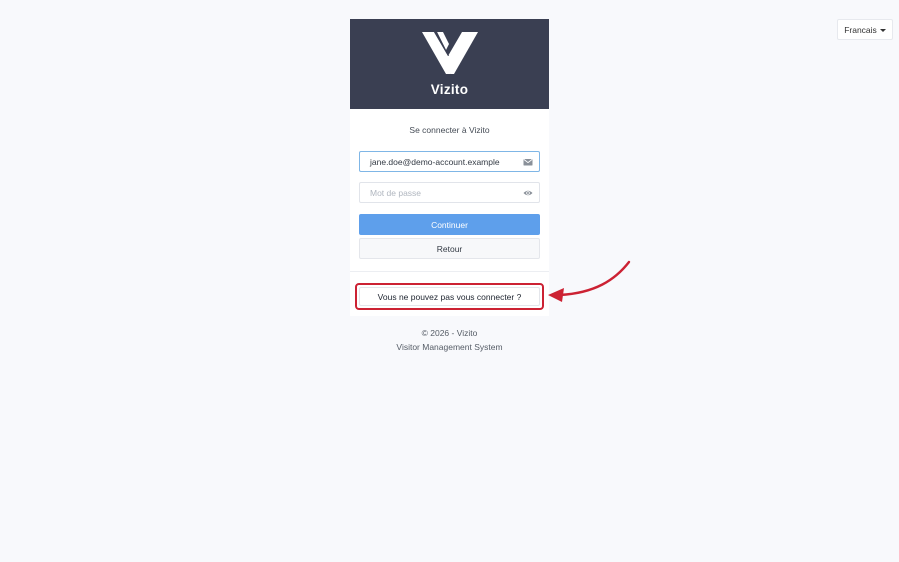  I want to click on email-field: jane.doe@demo-account.example, so click(449, 161).